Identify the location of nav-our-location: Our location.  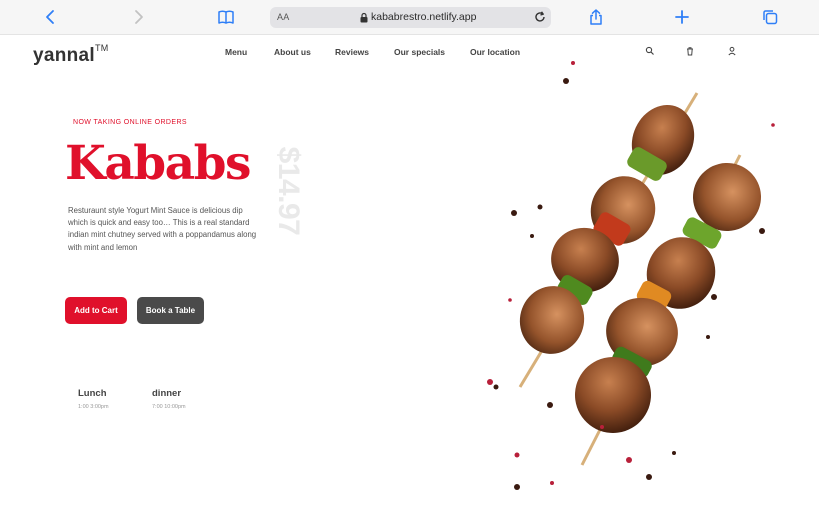
(495, 52).